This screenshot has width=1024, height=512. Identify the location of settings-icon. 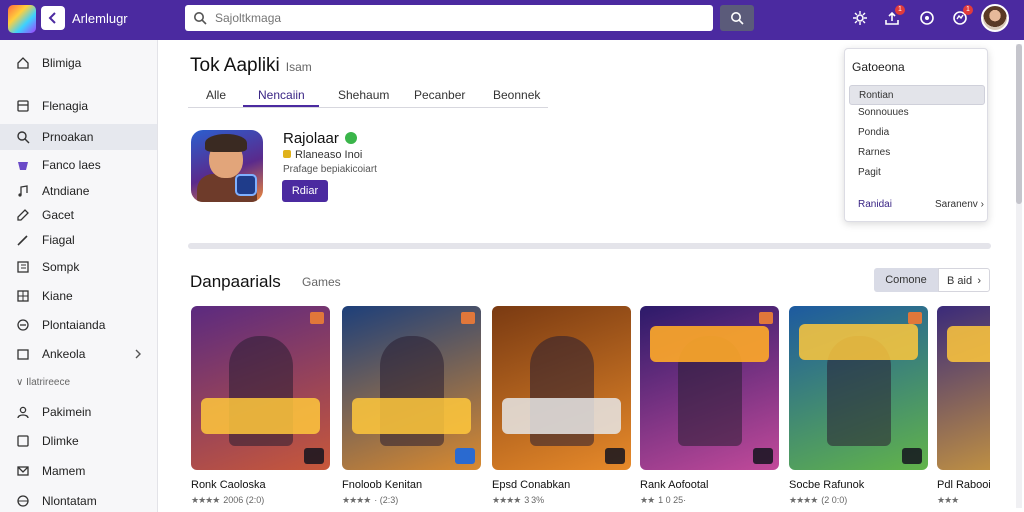
(860, 18).